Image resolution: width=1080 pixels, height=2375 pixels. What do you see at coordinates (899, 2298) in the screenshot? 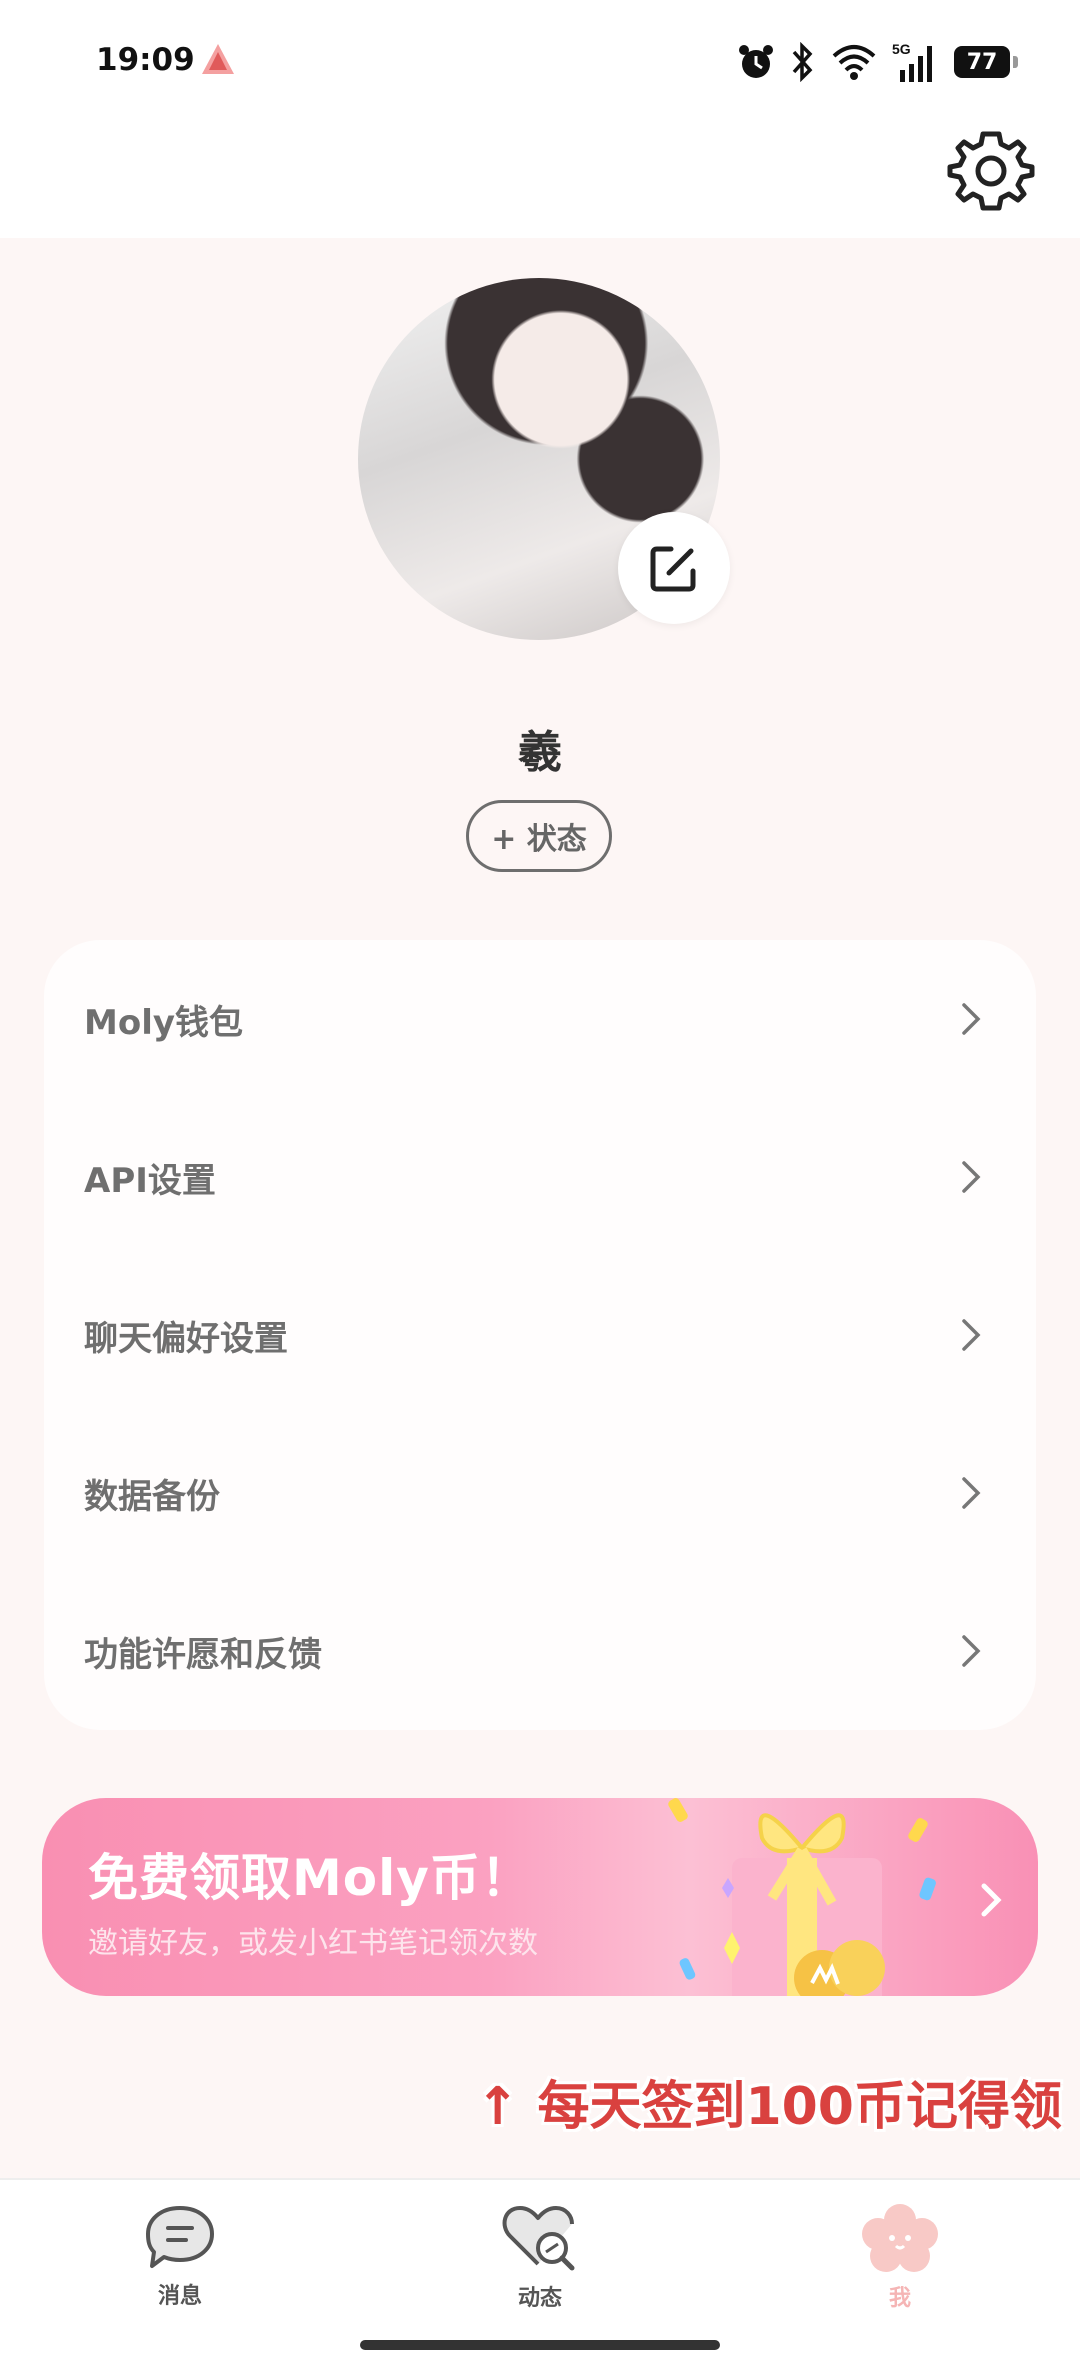
I see `tab-label: 我` at bounding box center [899, 2298].